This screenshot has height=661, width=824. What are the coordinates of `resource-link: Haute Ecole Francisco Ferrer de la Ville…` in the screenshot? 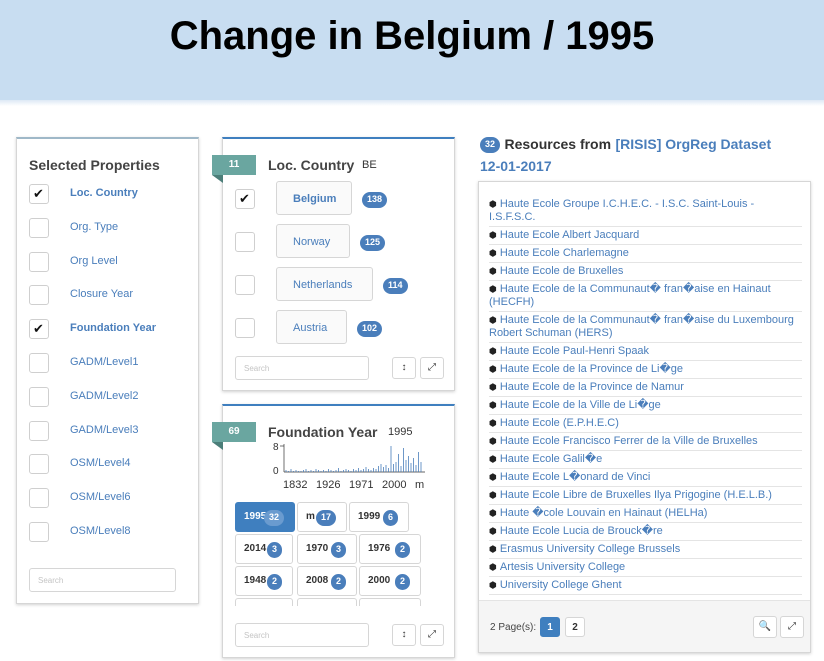 It's located at (629, 441).